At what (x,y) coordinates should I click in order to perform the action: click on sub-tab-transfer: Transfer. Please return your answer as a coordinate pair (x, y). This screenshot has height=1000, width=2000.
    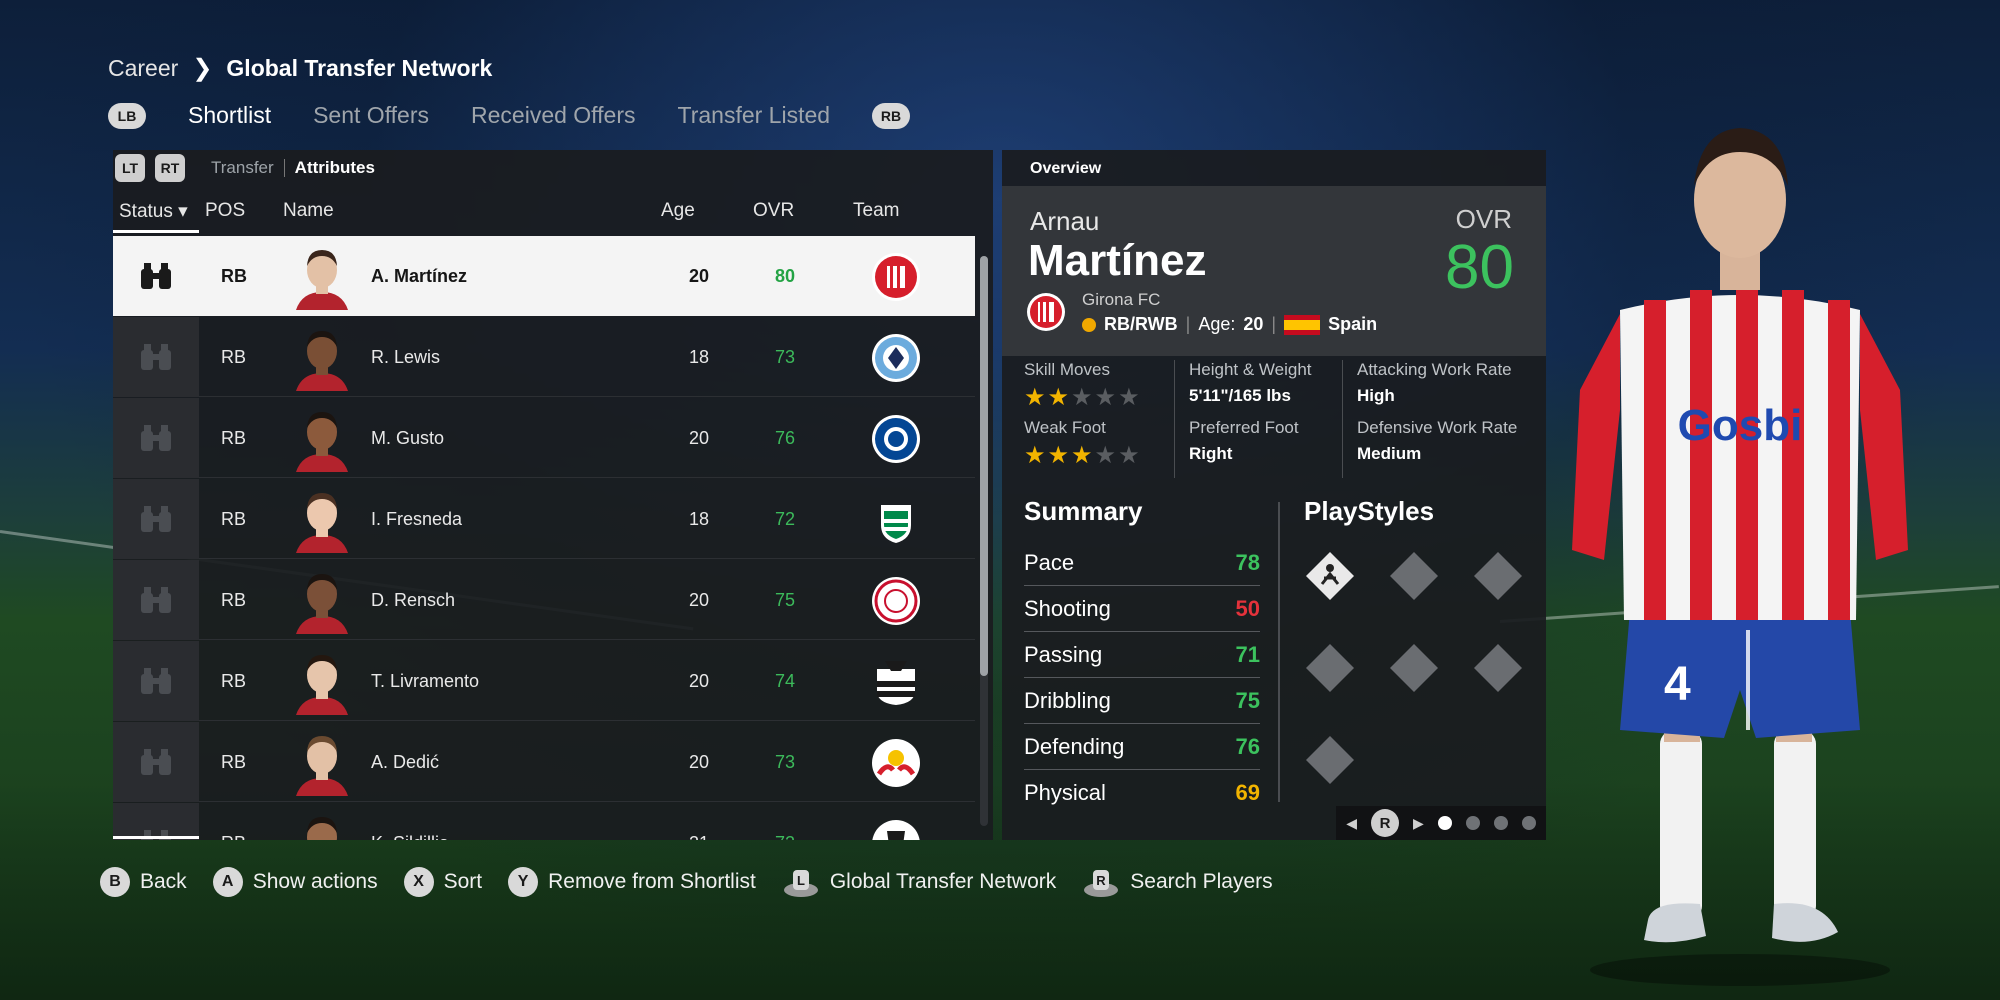
    Looking at the image, I should click on (242, 168).